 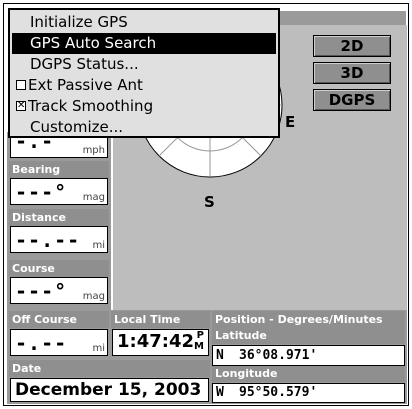 I want to click on menu-item-initialize-gps: Initialize GPS, so click(x=144, y=22).